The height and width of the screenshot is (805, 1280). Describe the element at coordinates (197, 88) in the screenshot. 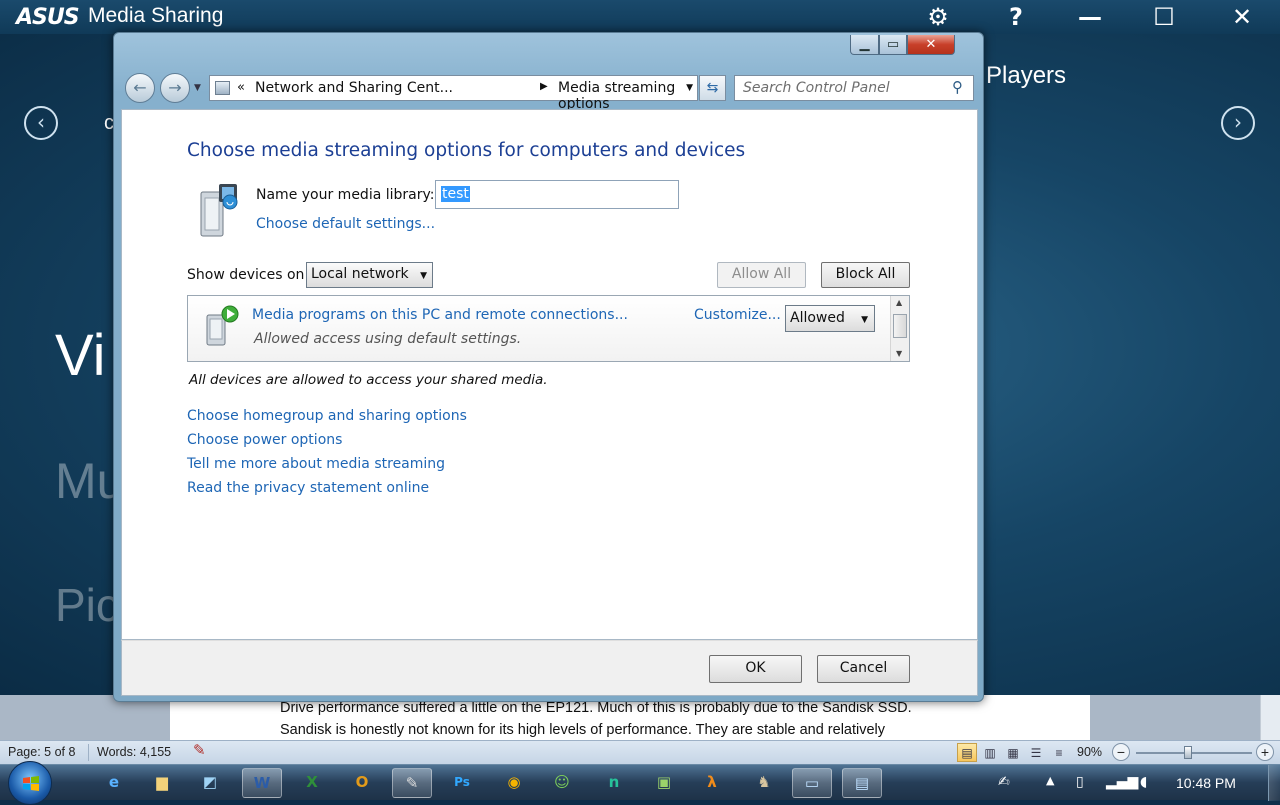

I see `recent-pages-chevron-icon: ▼` at that location.